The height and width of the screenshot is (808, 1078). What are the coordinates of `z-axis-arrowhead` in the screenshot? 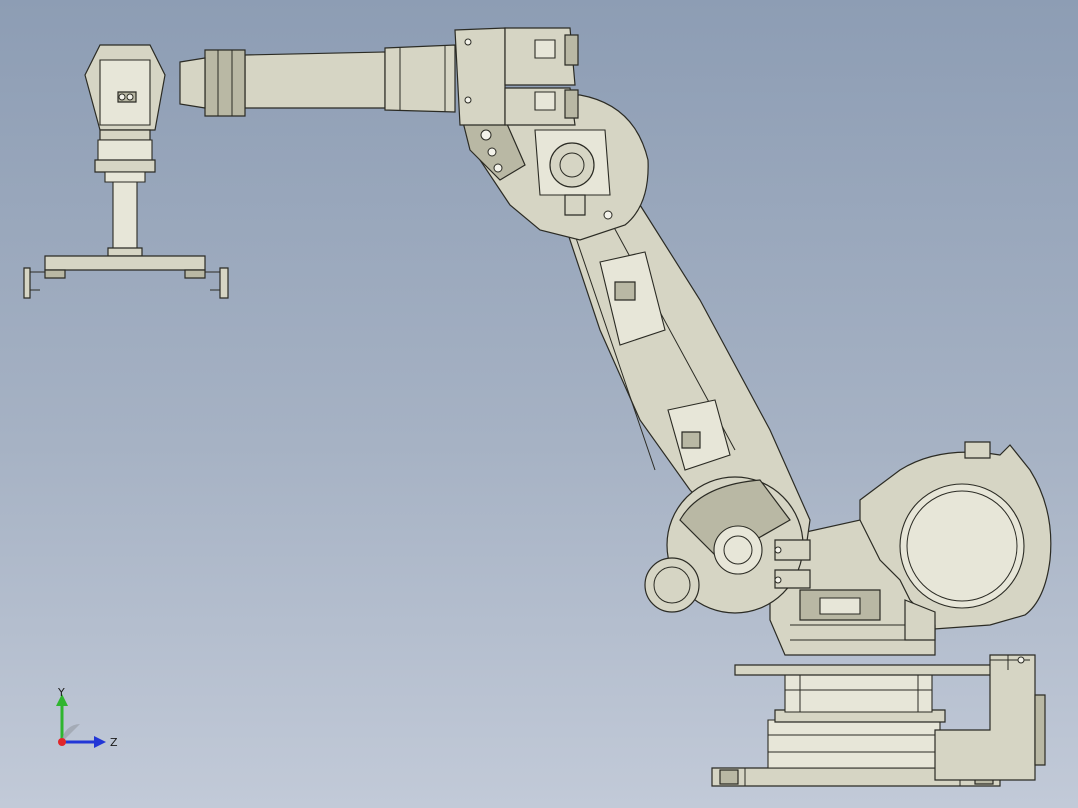 It's located at (100, 742).